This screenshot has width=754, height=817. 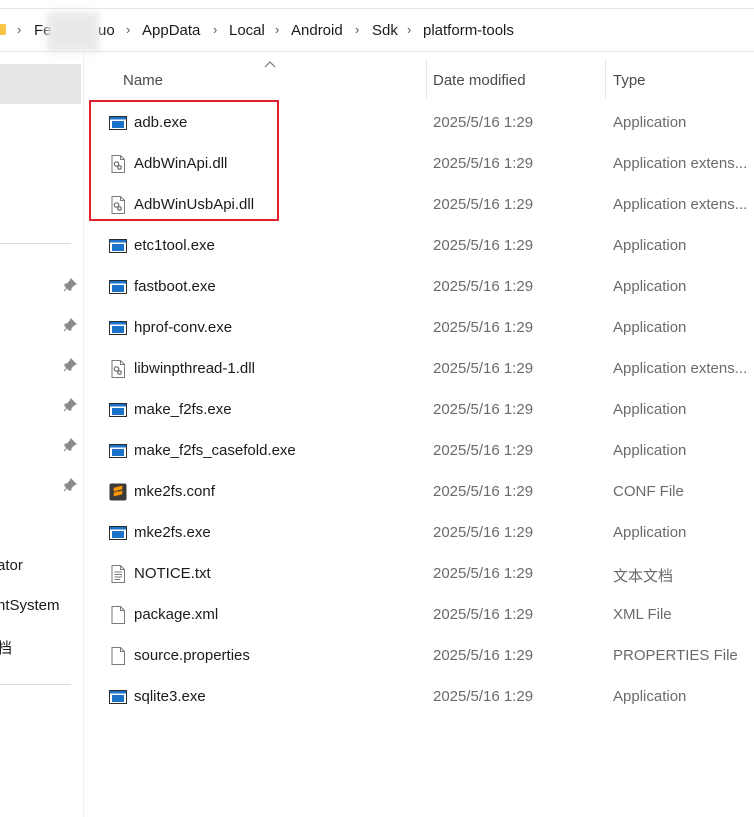 I want to click on file-name: libwinpthread-1.dll, so click(x=194, y=368).